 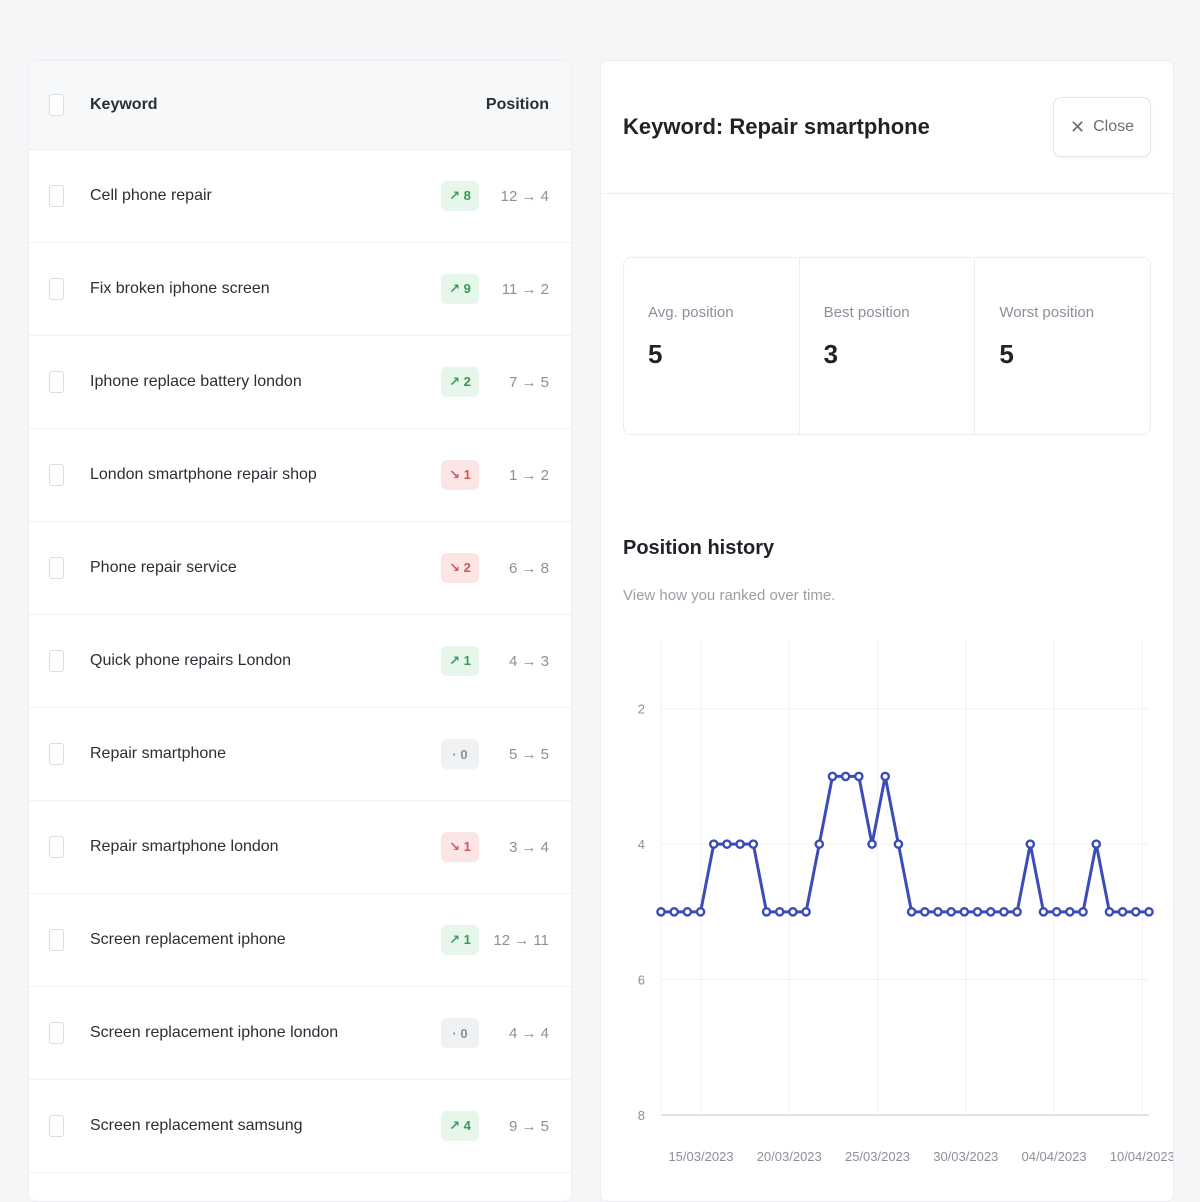 I want to click on table-row: Screen replacement iphone ↗ 1 12 → 11, so click(x=300, y=940).